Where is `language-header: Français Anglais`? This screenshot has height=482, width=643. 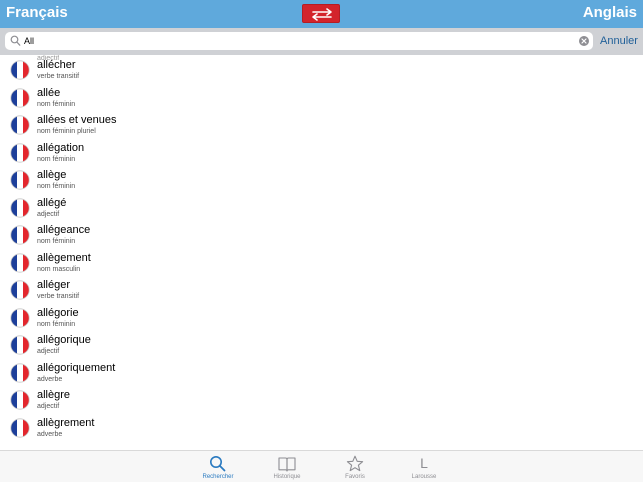
language-header: Français Anglais is located at coordinates (321, 14).